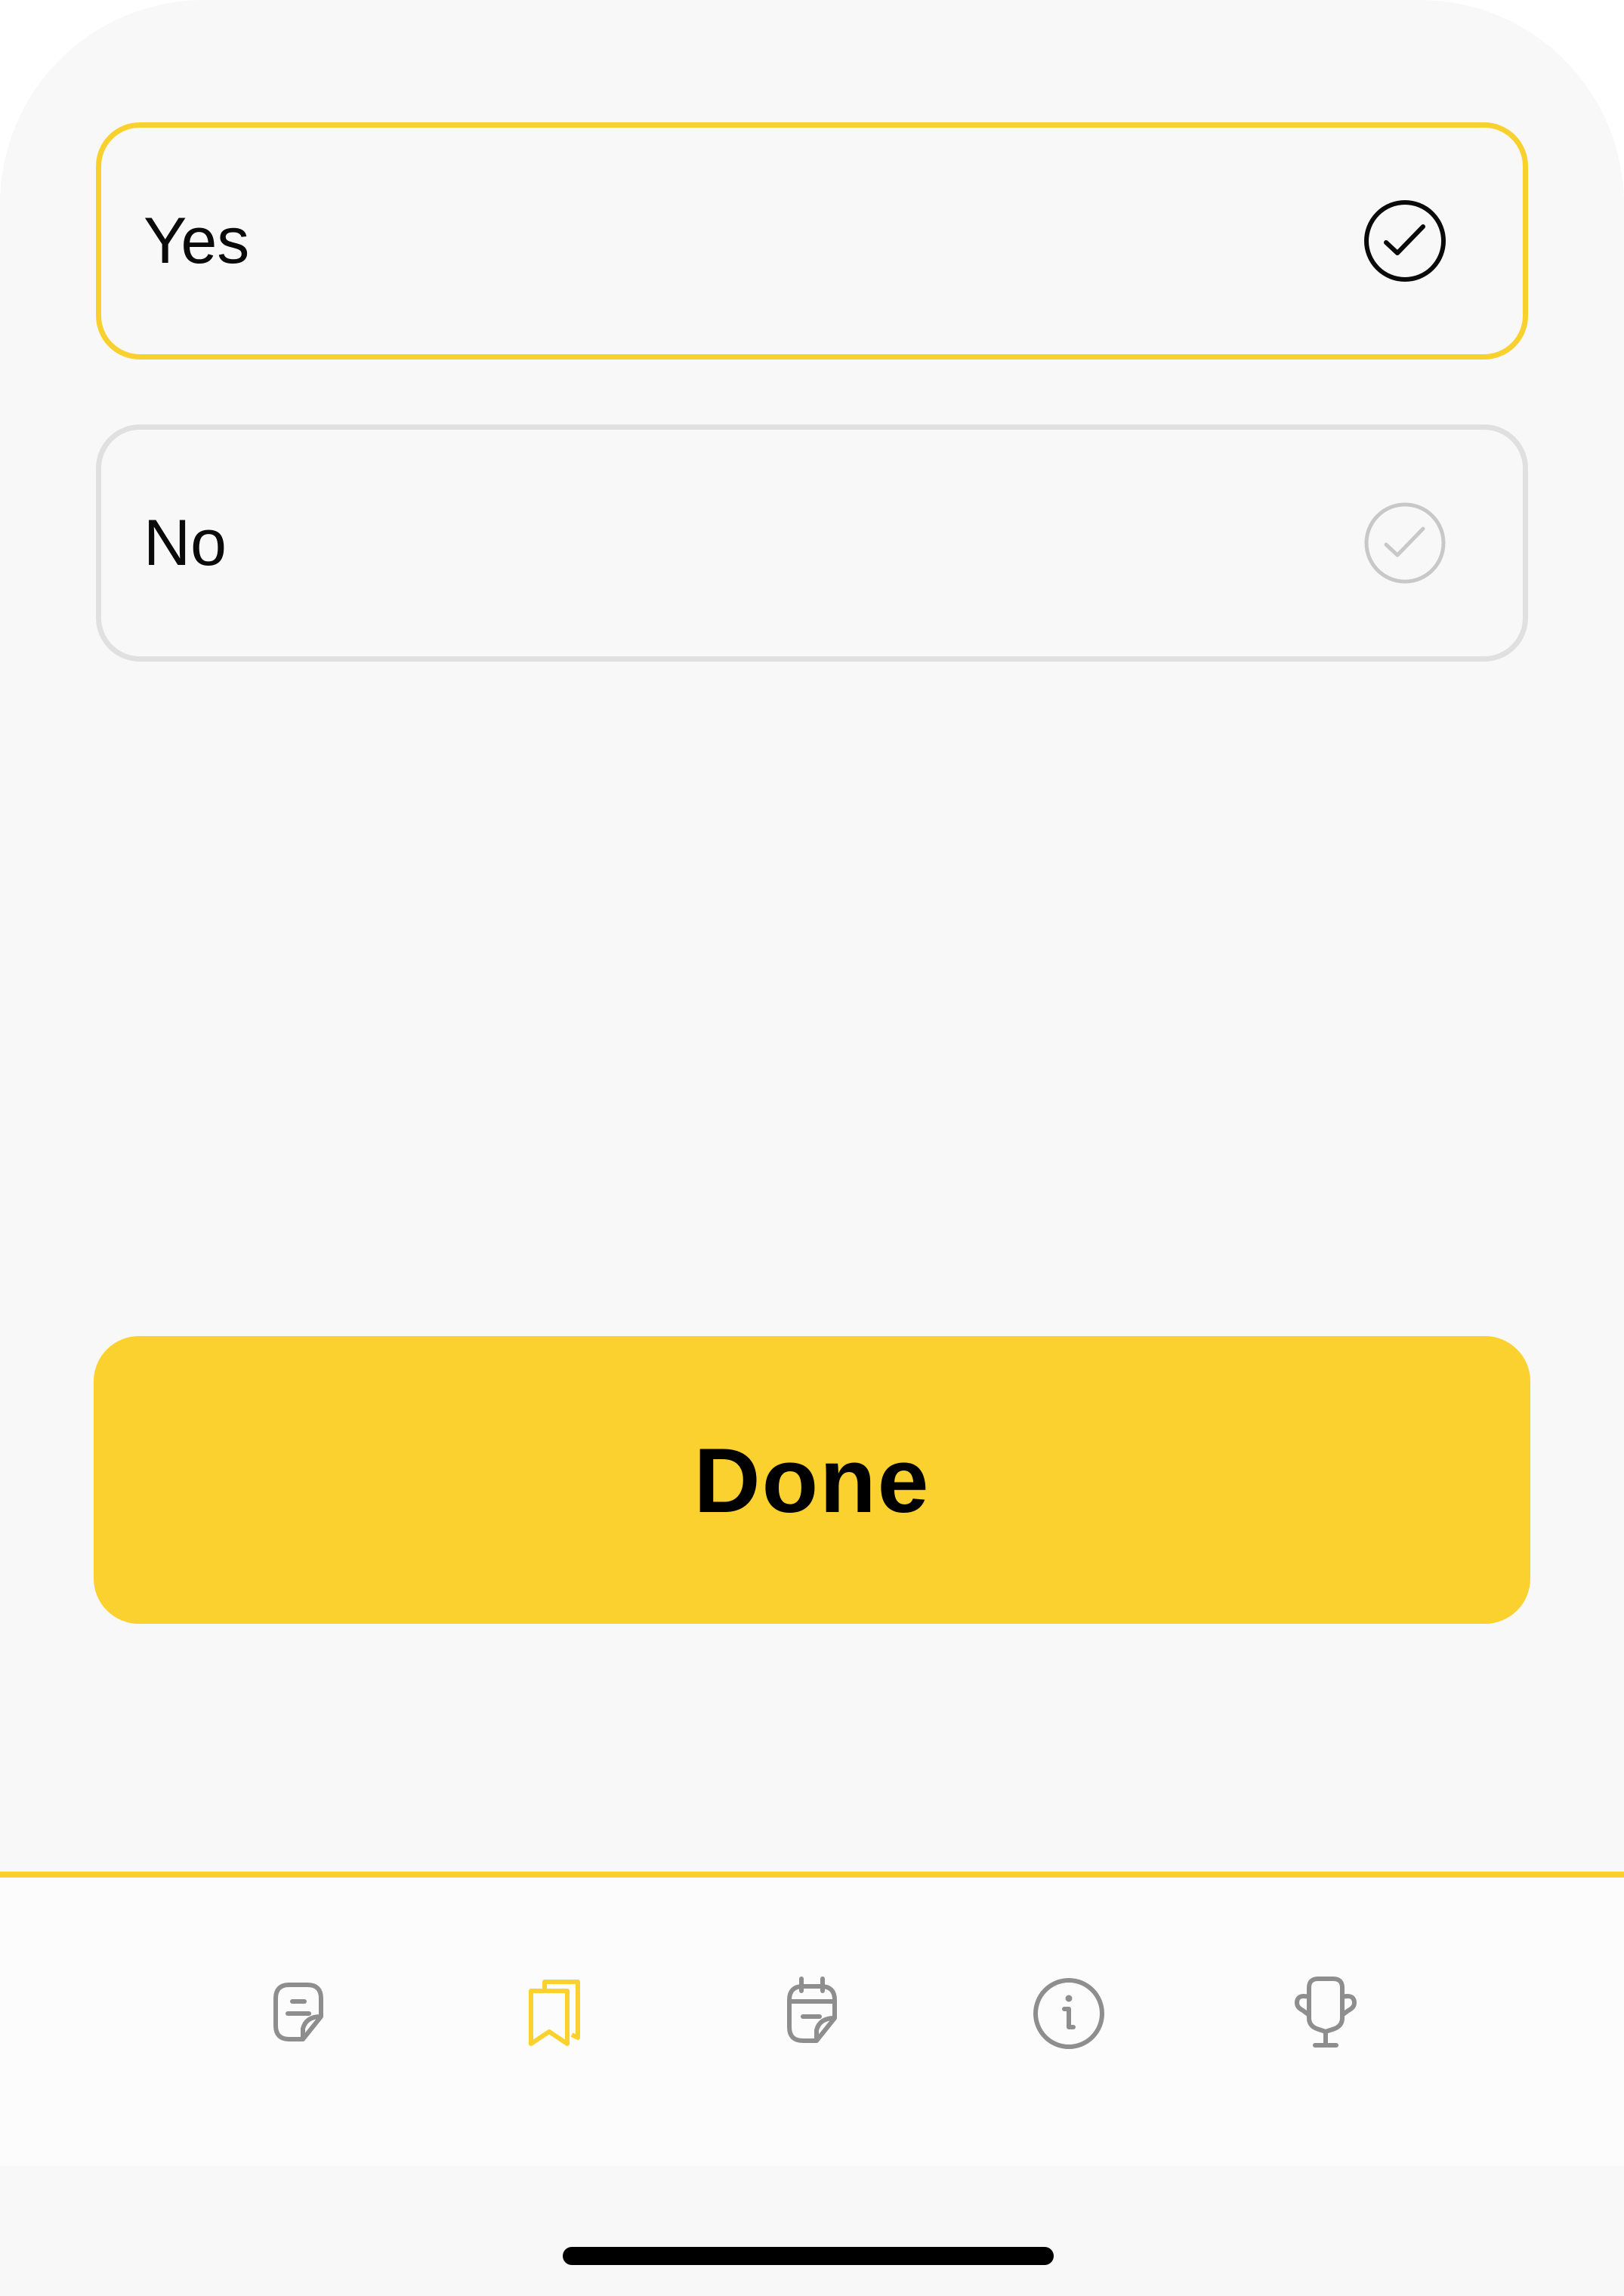 The width and height of the screenshot is (1624, 2296). I want to click on option-no-label: No, so click(185, 542).